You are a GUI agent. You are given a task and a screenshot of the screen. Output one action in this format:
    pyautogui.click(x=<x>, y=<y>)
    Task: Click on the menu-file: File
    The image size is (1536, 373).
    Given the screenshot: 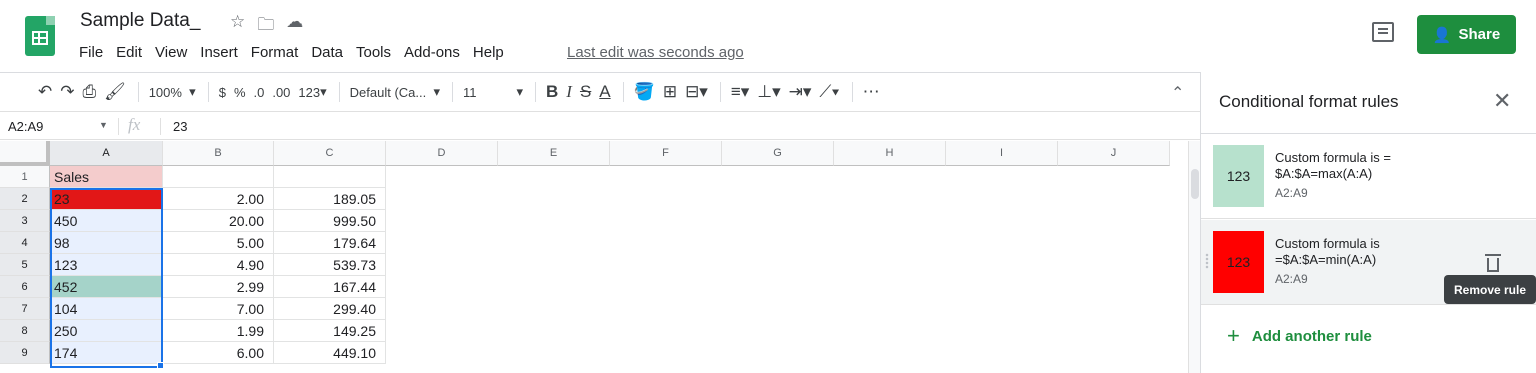 What is the action you would take?
    pyautogui.click(x=91, y=52)
    